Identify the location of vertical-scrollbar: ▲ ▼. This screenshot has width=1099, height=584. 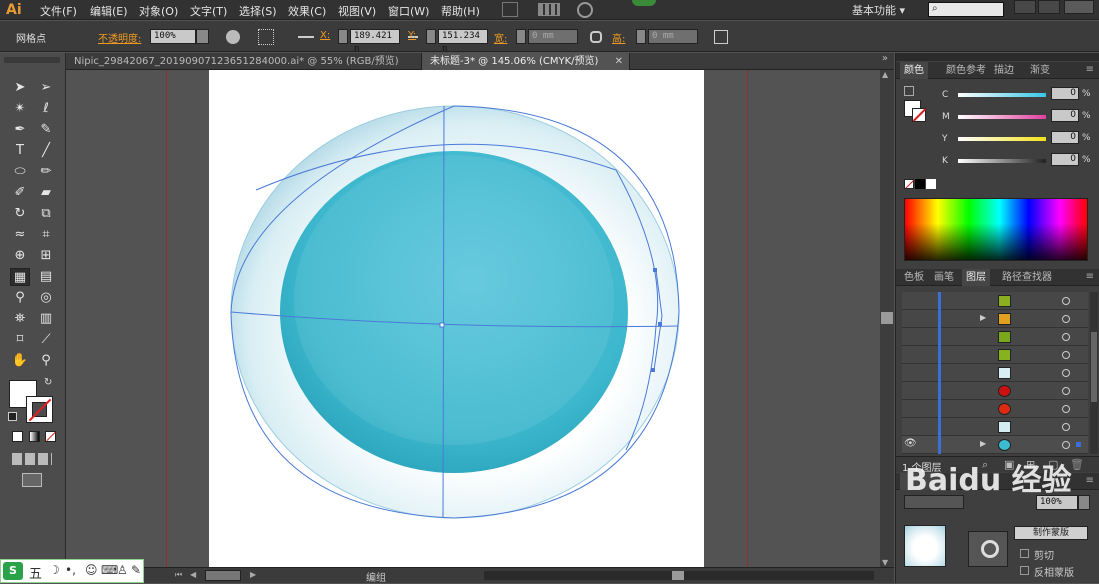
(887, 318).